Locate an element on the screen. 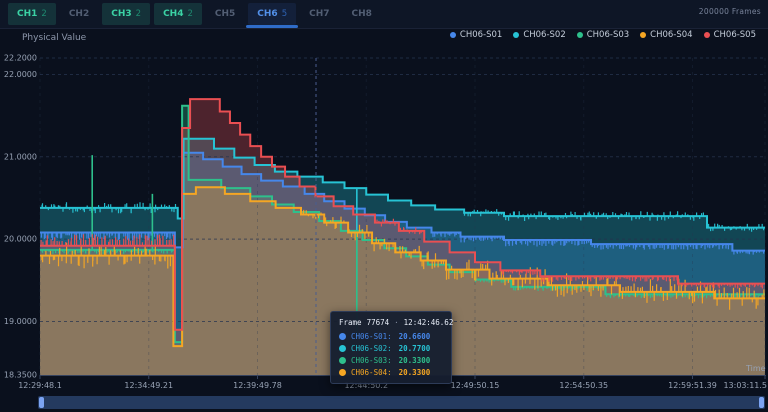 This screenshot has width=768, height=412. tooltip-row: CH06-S03: 20.3300 is located at coordinates (391, 360).